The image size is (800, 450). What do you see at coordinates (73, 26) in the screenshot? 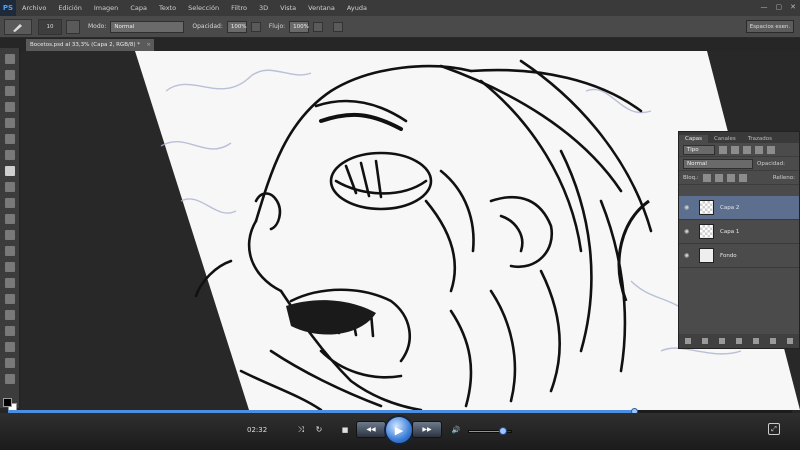
I see `brush-panel-toggle` at bounding box center [73, 26].